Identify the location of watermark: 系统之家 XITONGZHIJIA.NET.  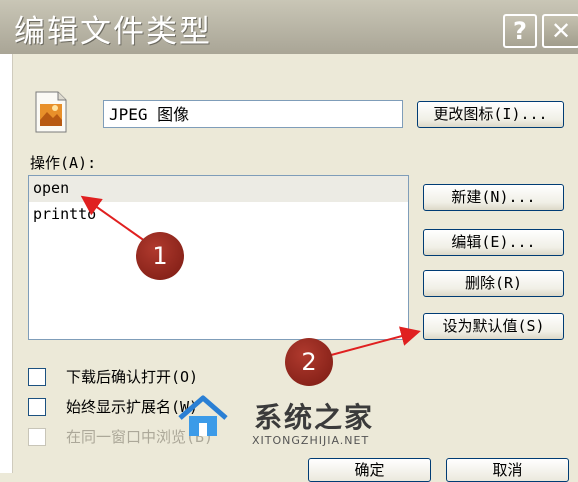
(276, 420).